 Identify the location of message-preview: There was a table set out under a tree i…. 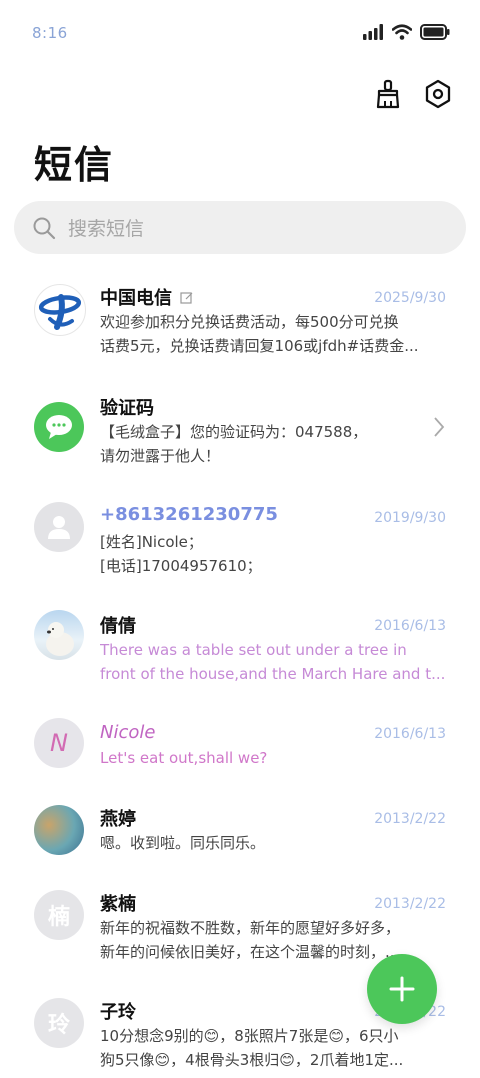
(273, 662).